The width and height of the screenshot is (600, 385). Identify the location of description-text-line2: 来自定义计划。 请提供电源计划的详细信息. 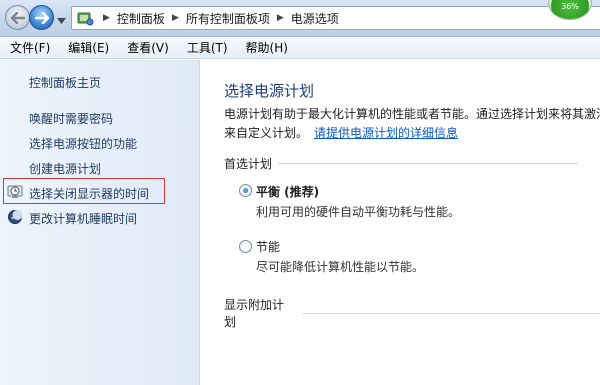
(341, 132).